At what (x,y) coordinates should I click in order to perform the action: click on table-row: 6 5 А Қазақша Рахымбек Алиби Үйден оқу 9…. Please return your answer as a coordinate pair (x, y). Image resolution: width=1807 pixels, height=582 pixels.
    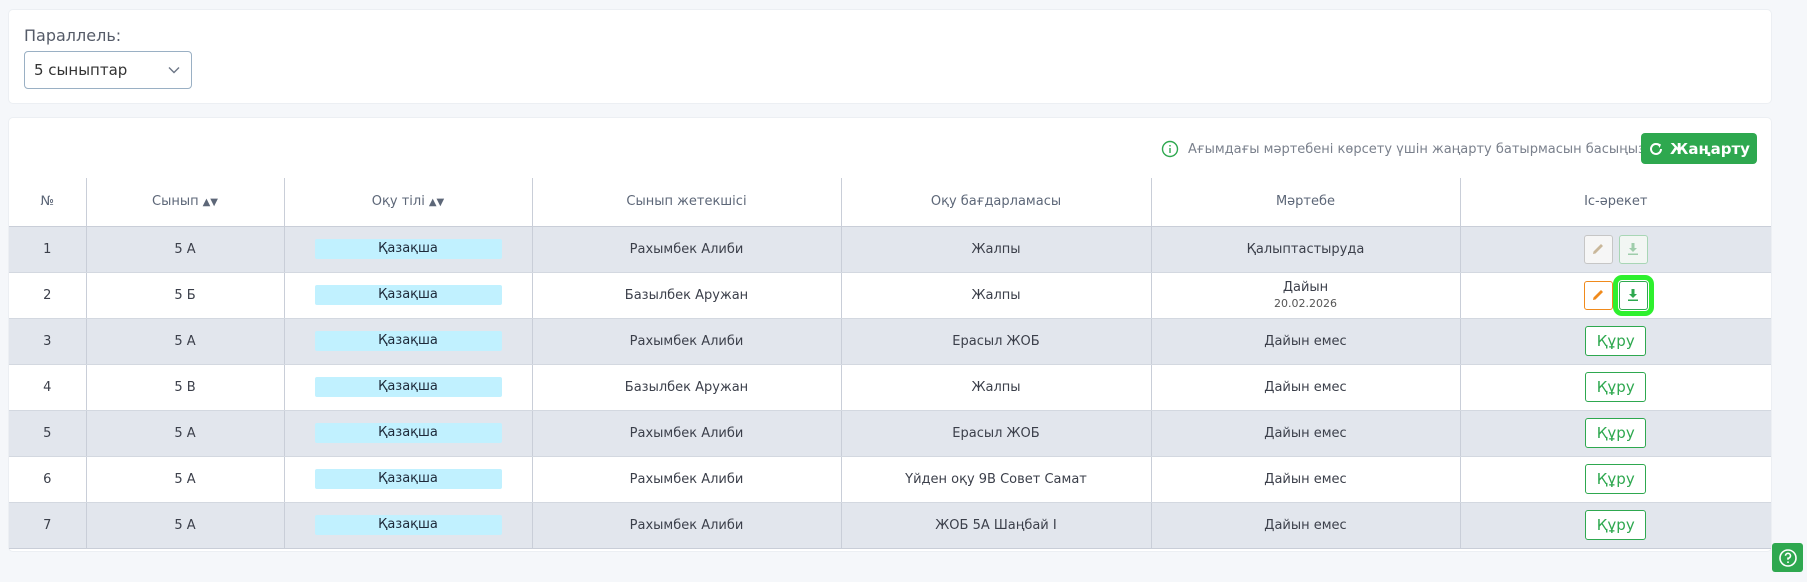
    Looking at the image, I should click on (890, 479).